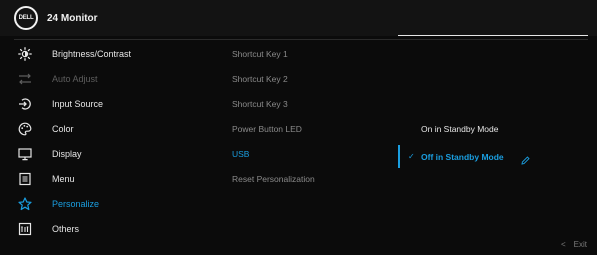 Image resolution: width=597 pixels, height=255 pixels. What do you see at coordinates (273, 103) in the screenshot?
I see `submenu-item-shortcut-key-3: Shortcut Key 3` at bounding box center [273, 103].